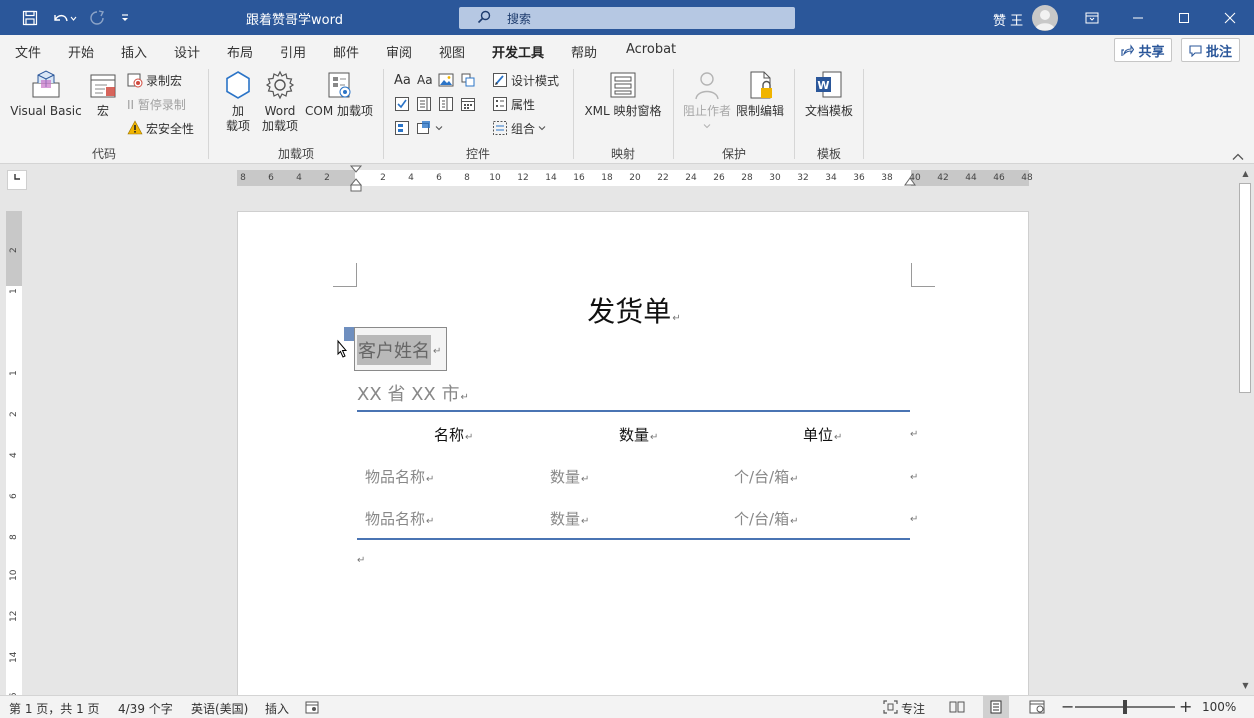  Describe the element at coordinates (356, 179) in the screenshot. I see `indent-markers` at that location.